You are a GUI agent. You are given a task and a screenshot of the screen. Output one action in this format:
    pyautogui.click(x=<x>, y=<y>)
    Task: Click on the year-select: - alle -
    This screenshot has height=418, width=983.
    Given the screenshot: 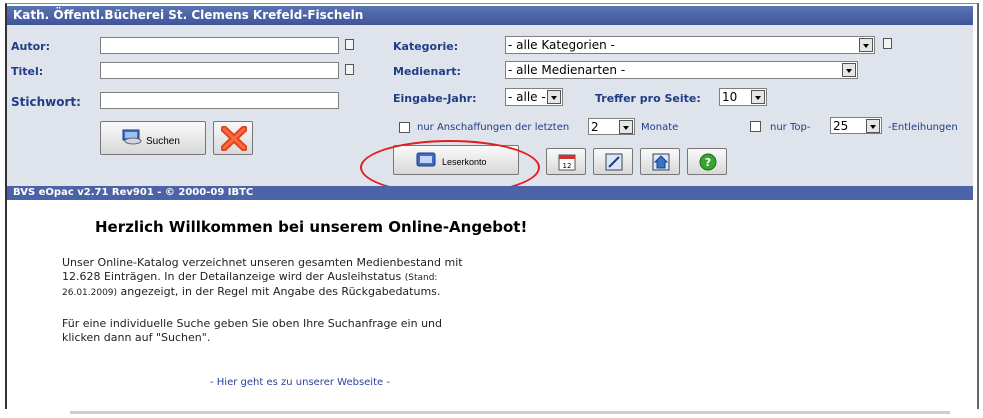 What is the action you would take?
    pyautogui.click(x=534, y=97)
    